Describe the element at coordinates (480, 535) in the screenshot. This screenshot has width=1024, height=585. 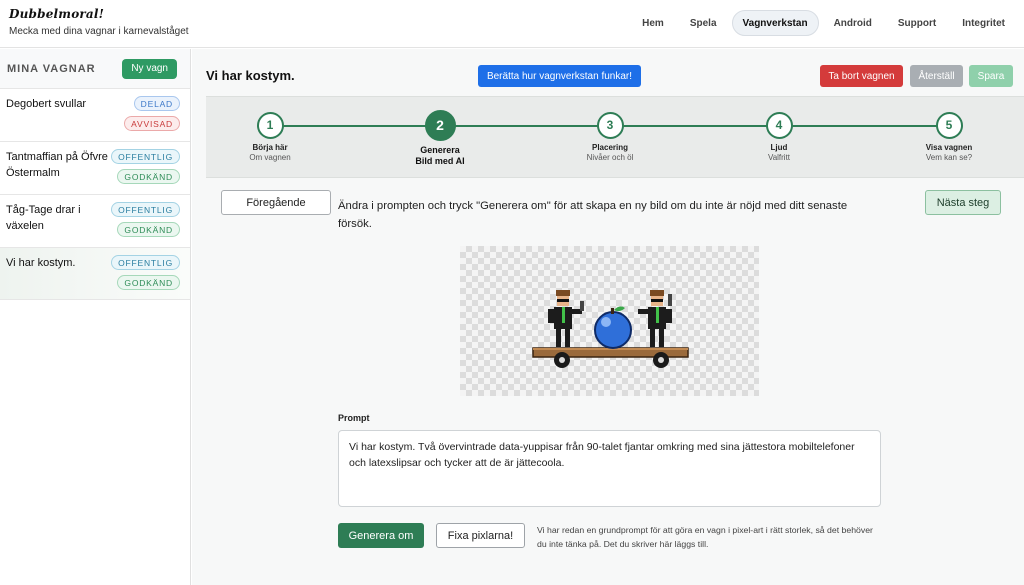
I see `fix-pixels-button: Fixa pixlarna!` at that location.